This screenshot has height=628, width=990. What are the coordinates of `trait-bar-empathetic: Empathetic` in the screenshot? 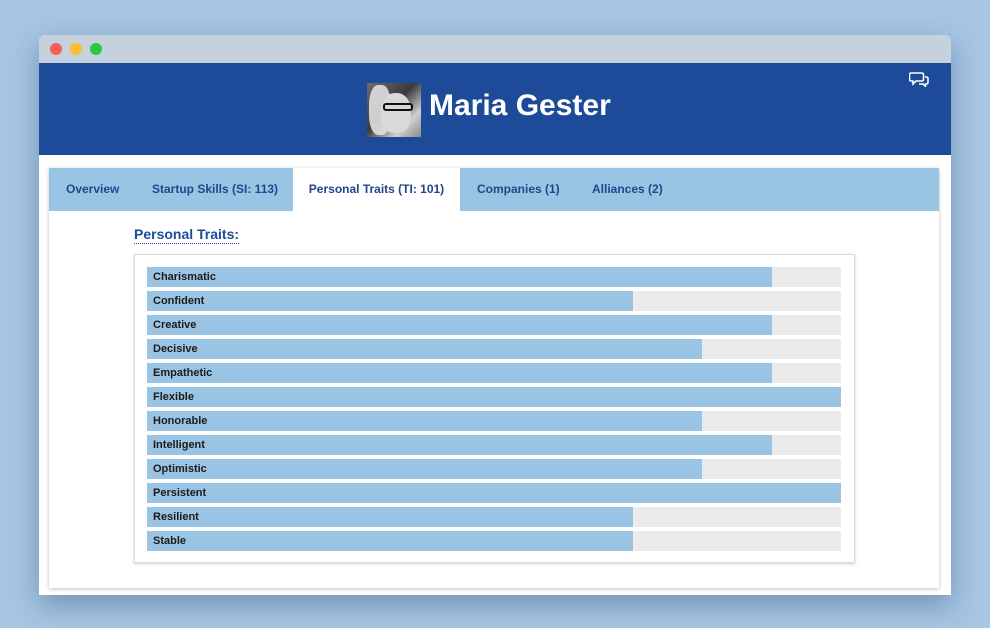 It's located at (494, 373).